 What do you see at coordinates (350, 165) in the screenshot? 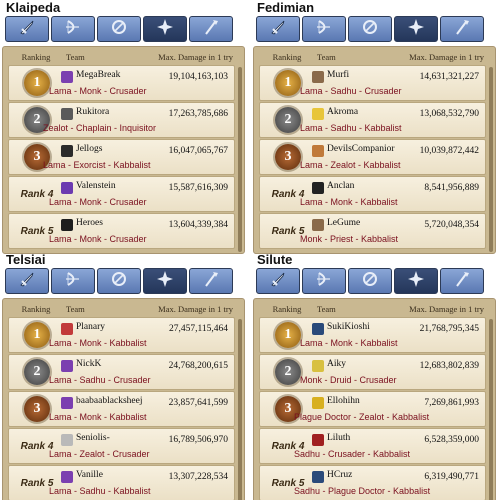
I see `team-classes: Lama - Zealot - Kabbalist` at bounding box center [350, 165].